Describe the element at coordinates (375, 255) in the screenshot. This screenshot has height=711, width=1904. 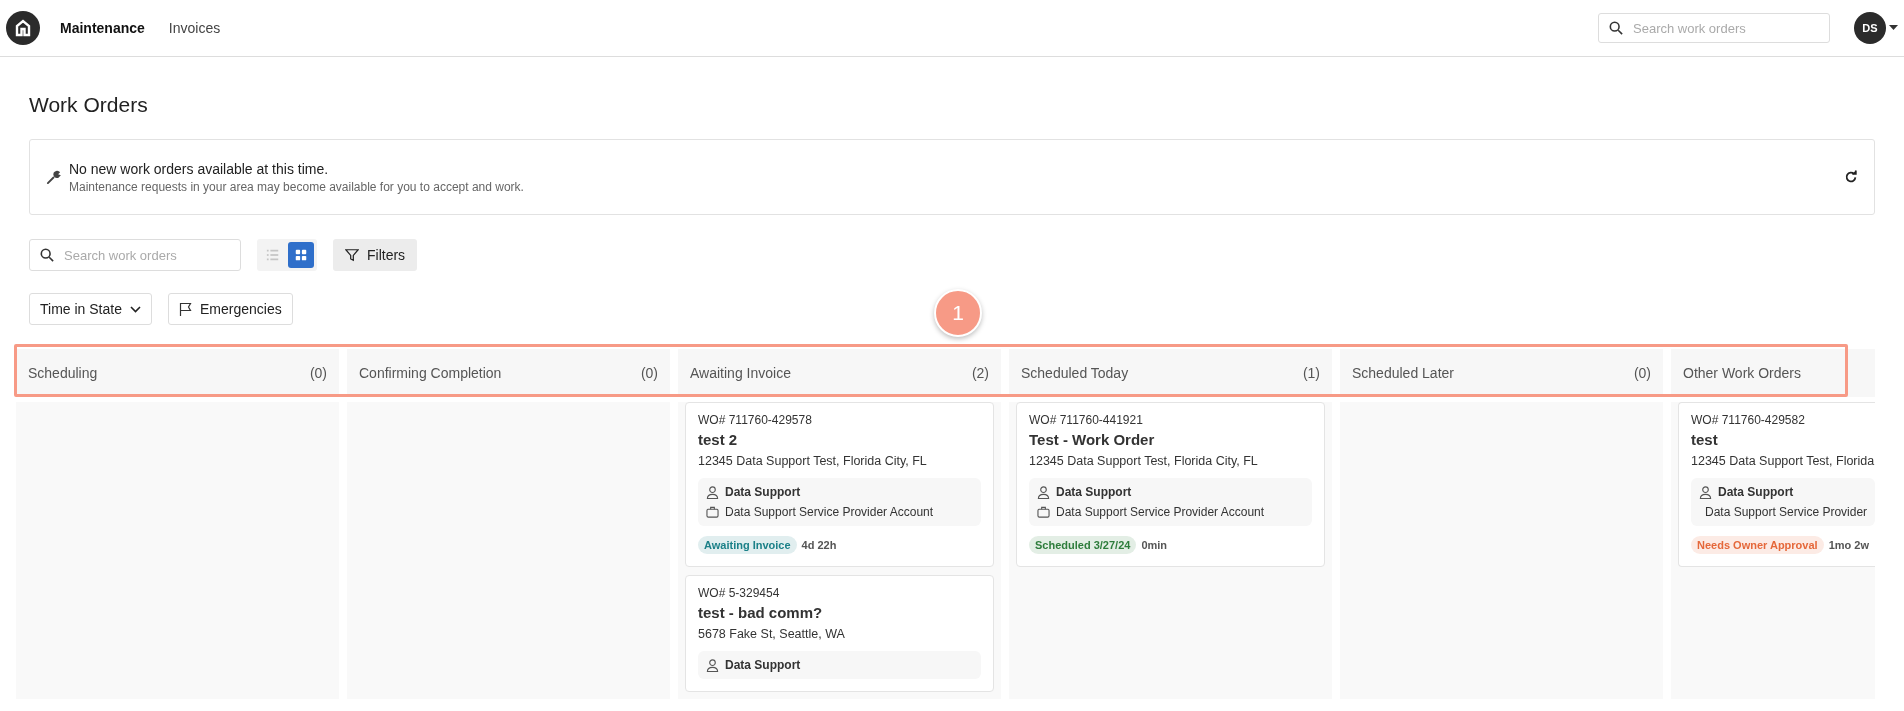
I see `filters-button: Filters` at that location.